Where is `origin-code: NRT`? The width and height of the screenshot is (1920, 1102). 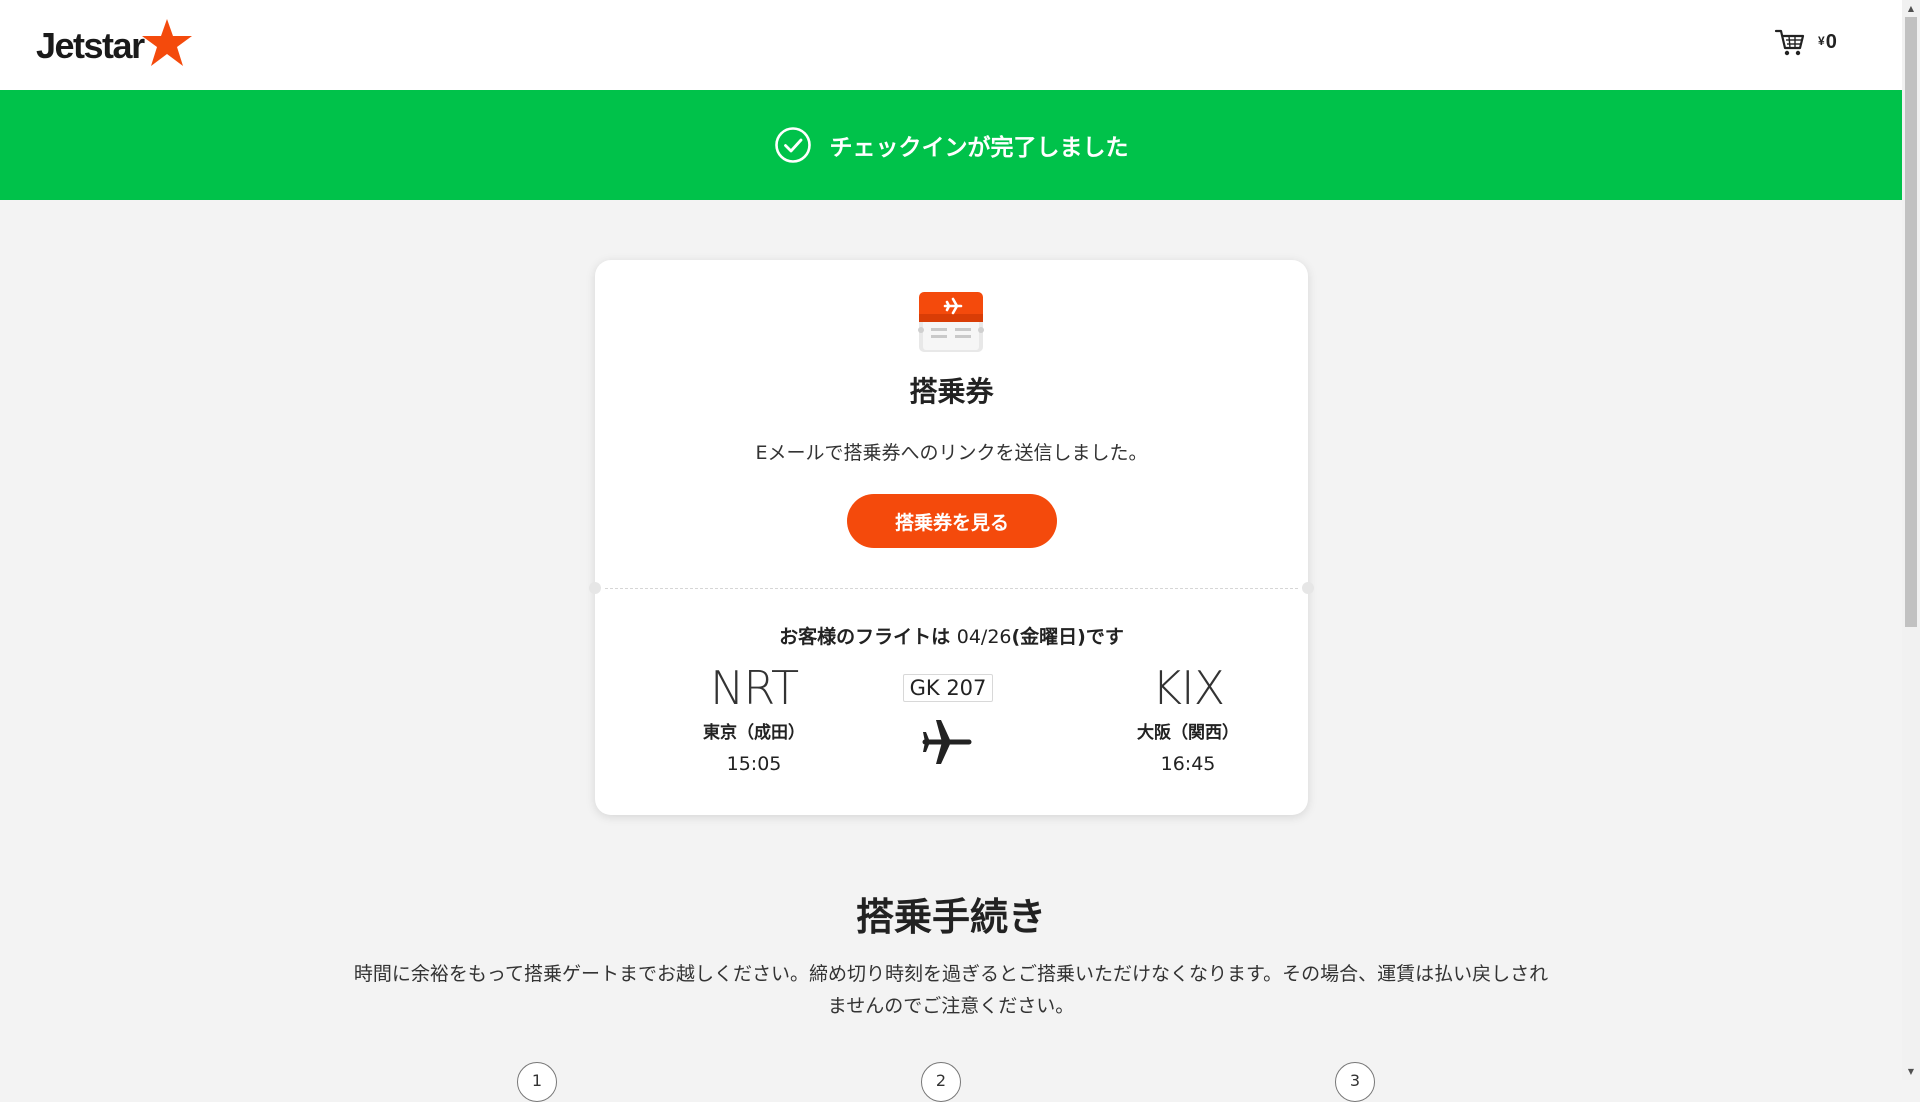
origin-code: NRT is located at coordinates (754, 688).